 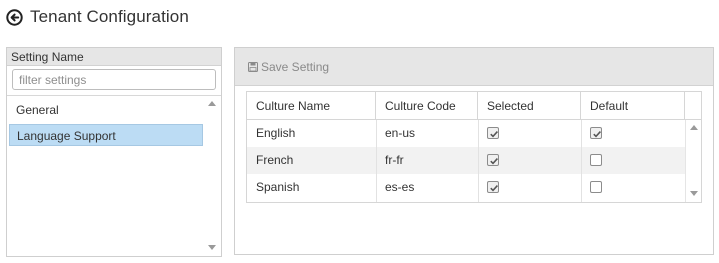 What do you see at coordinates (212, 176) in the screenshot?
I see `settings-list-scrollbar` at bounding box center [212, 176].